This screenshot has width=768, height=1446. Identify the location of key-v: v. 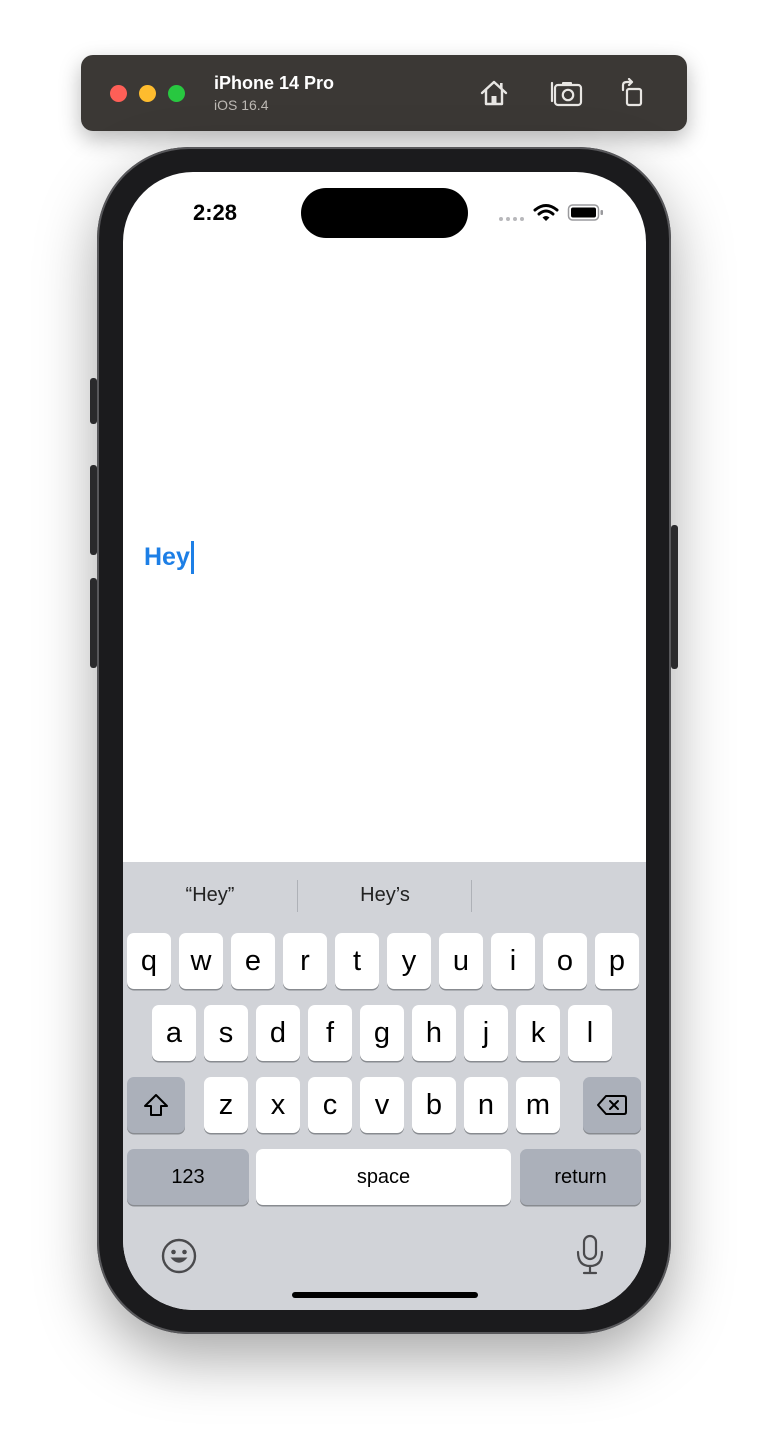
(382, 1105).